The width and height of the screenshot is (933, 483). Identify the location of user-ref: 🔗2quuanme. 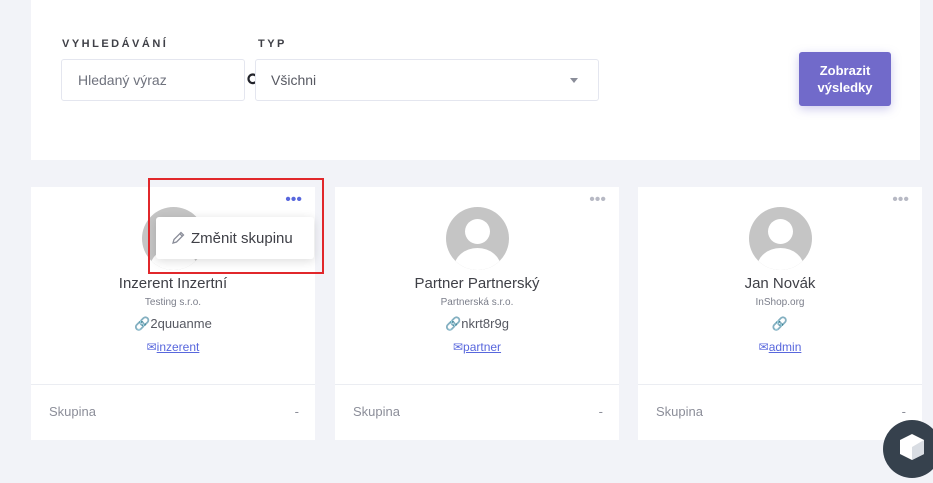
(173, 324).